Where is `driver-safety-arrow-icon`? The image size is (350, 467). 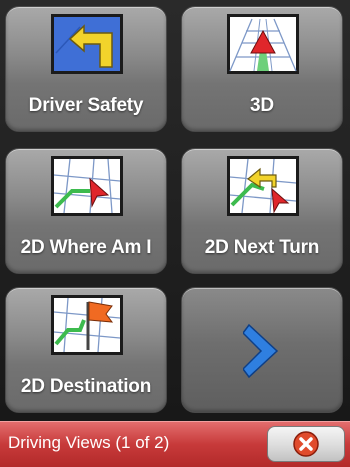 driver-safety-arrow-icon is located at coordinates (87, 44).